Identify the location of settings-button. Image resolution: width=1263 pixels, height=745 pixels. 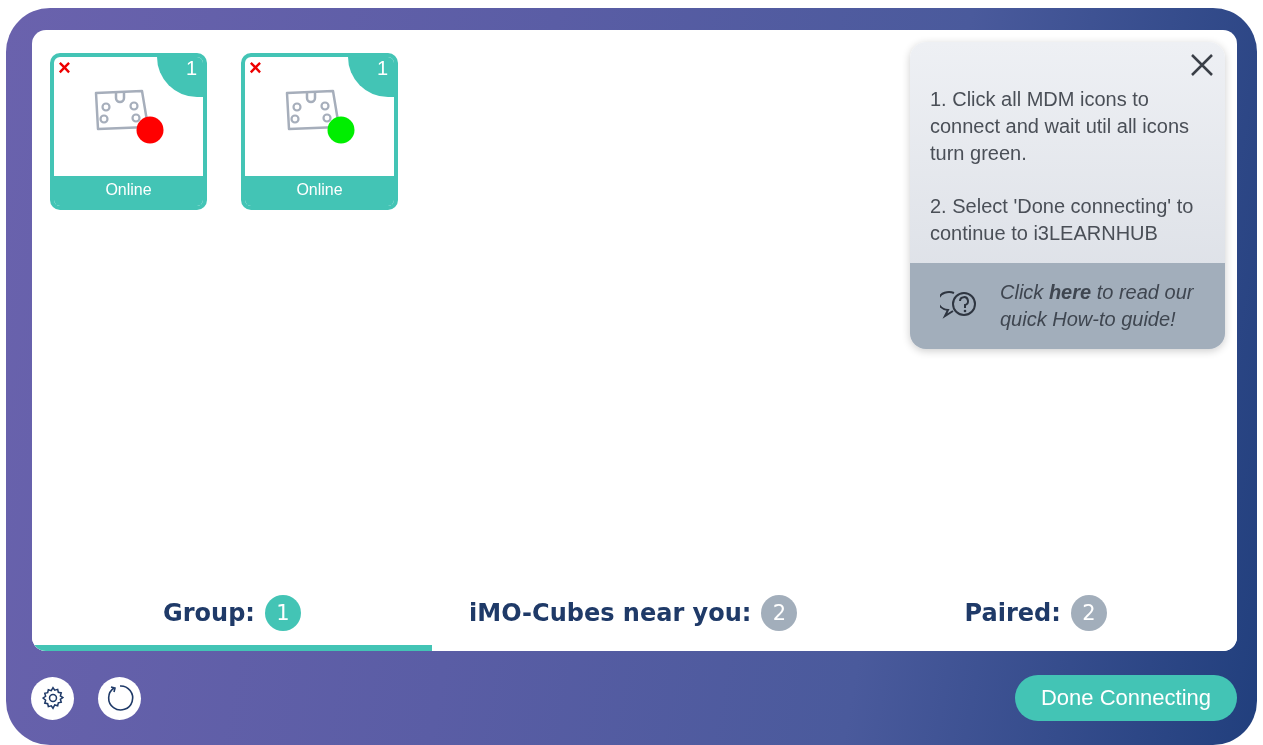
(52, 698).